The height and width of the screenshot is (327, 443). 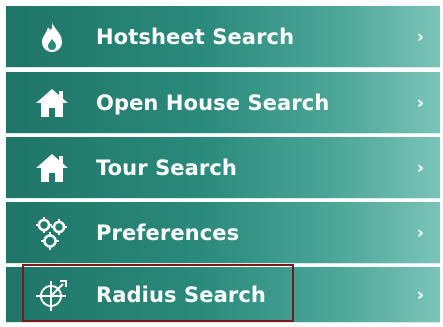 What do you see at coordinates (195, 36) in the screenshot?
I see `menu-item-label: Hotsheet Search` at bounding box center [195, 36].